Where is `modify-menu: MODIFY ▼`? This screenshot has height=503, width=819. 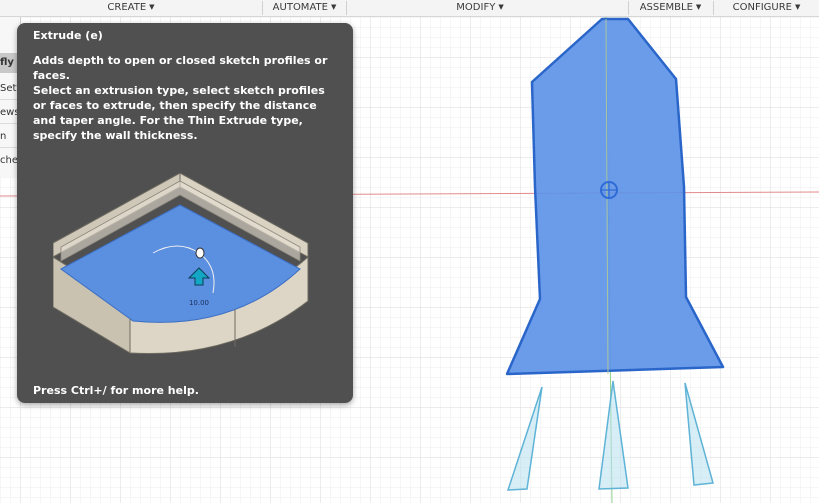
modify-menu: MODIFY ▼ is located at coordinates (480, 8).